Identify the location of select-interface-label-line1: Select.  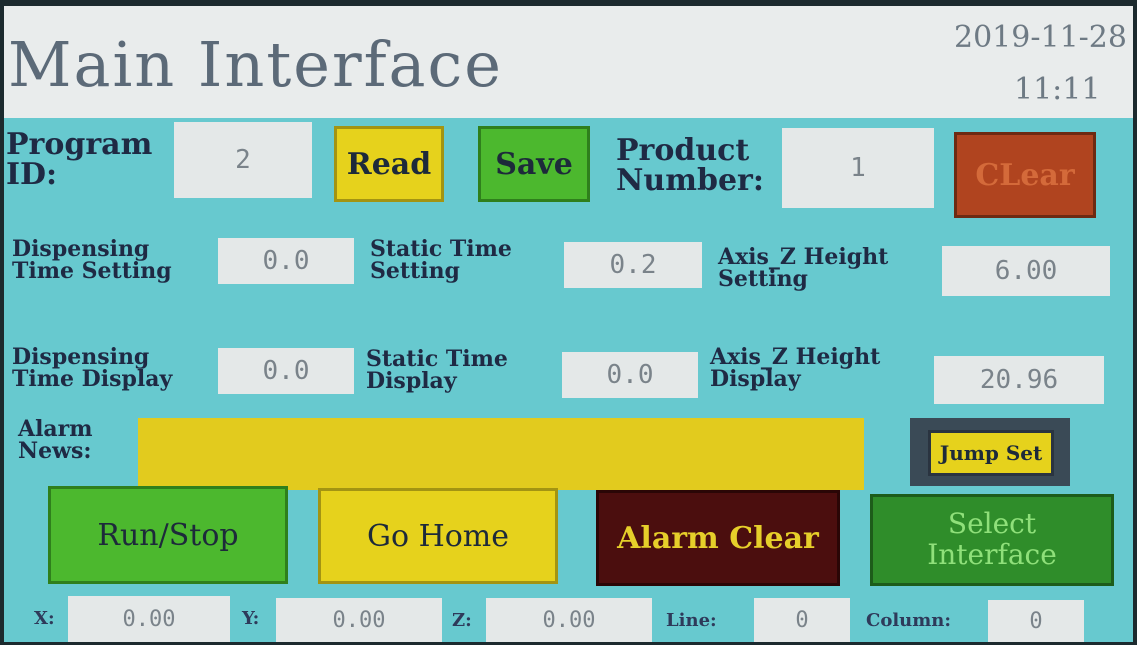
(992, 524).